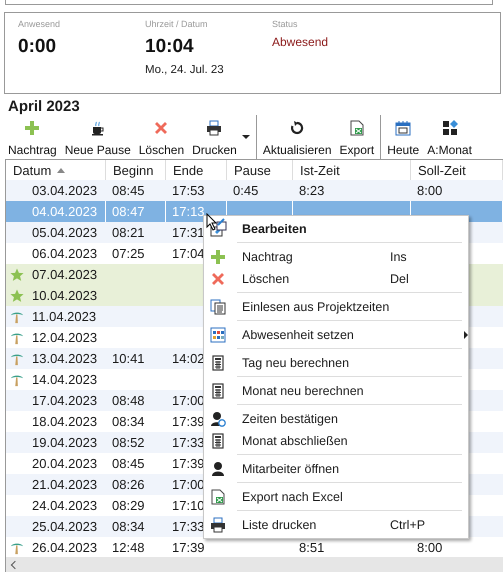 The width and height of the screenshot is (503, 574). I want to click on table-cell: 8:51, so click(311, 547).